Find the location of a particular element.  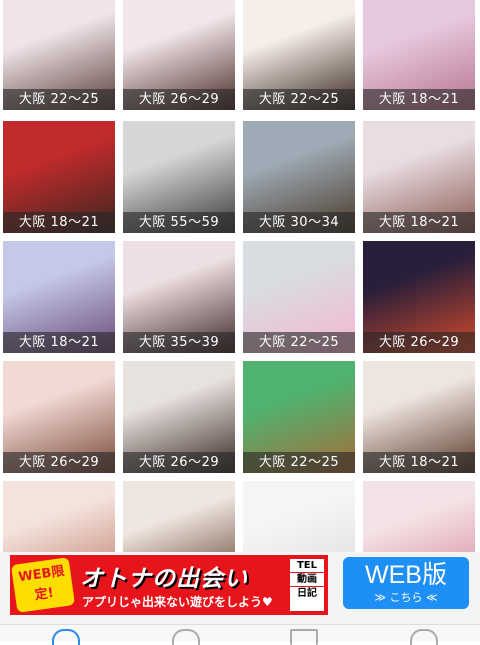

web-version-label: WEB版 is located at coordinates (406, 575).